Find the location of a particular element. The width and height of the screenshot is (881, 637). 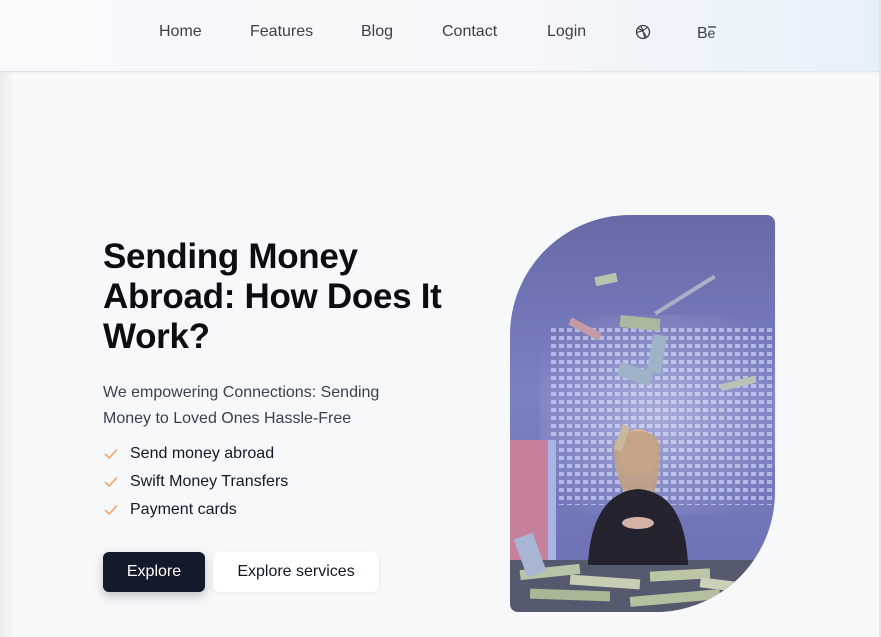

site-header: Home Features Blog Contact Login B e is located at coordinates (440, 36).